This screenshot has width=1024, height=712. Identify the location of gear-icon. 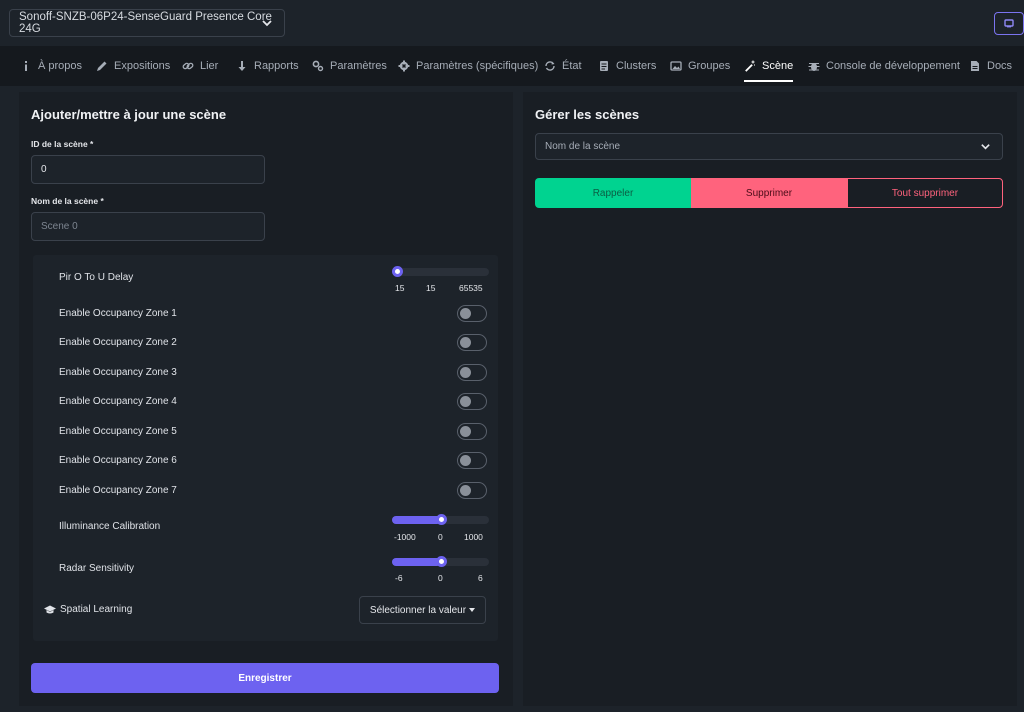
(404, 66).